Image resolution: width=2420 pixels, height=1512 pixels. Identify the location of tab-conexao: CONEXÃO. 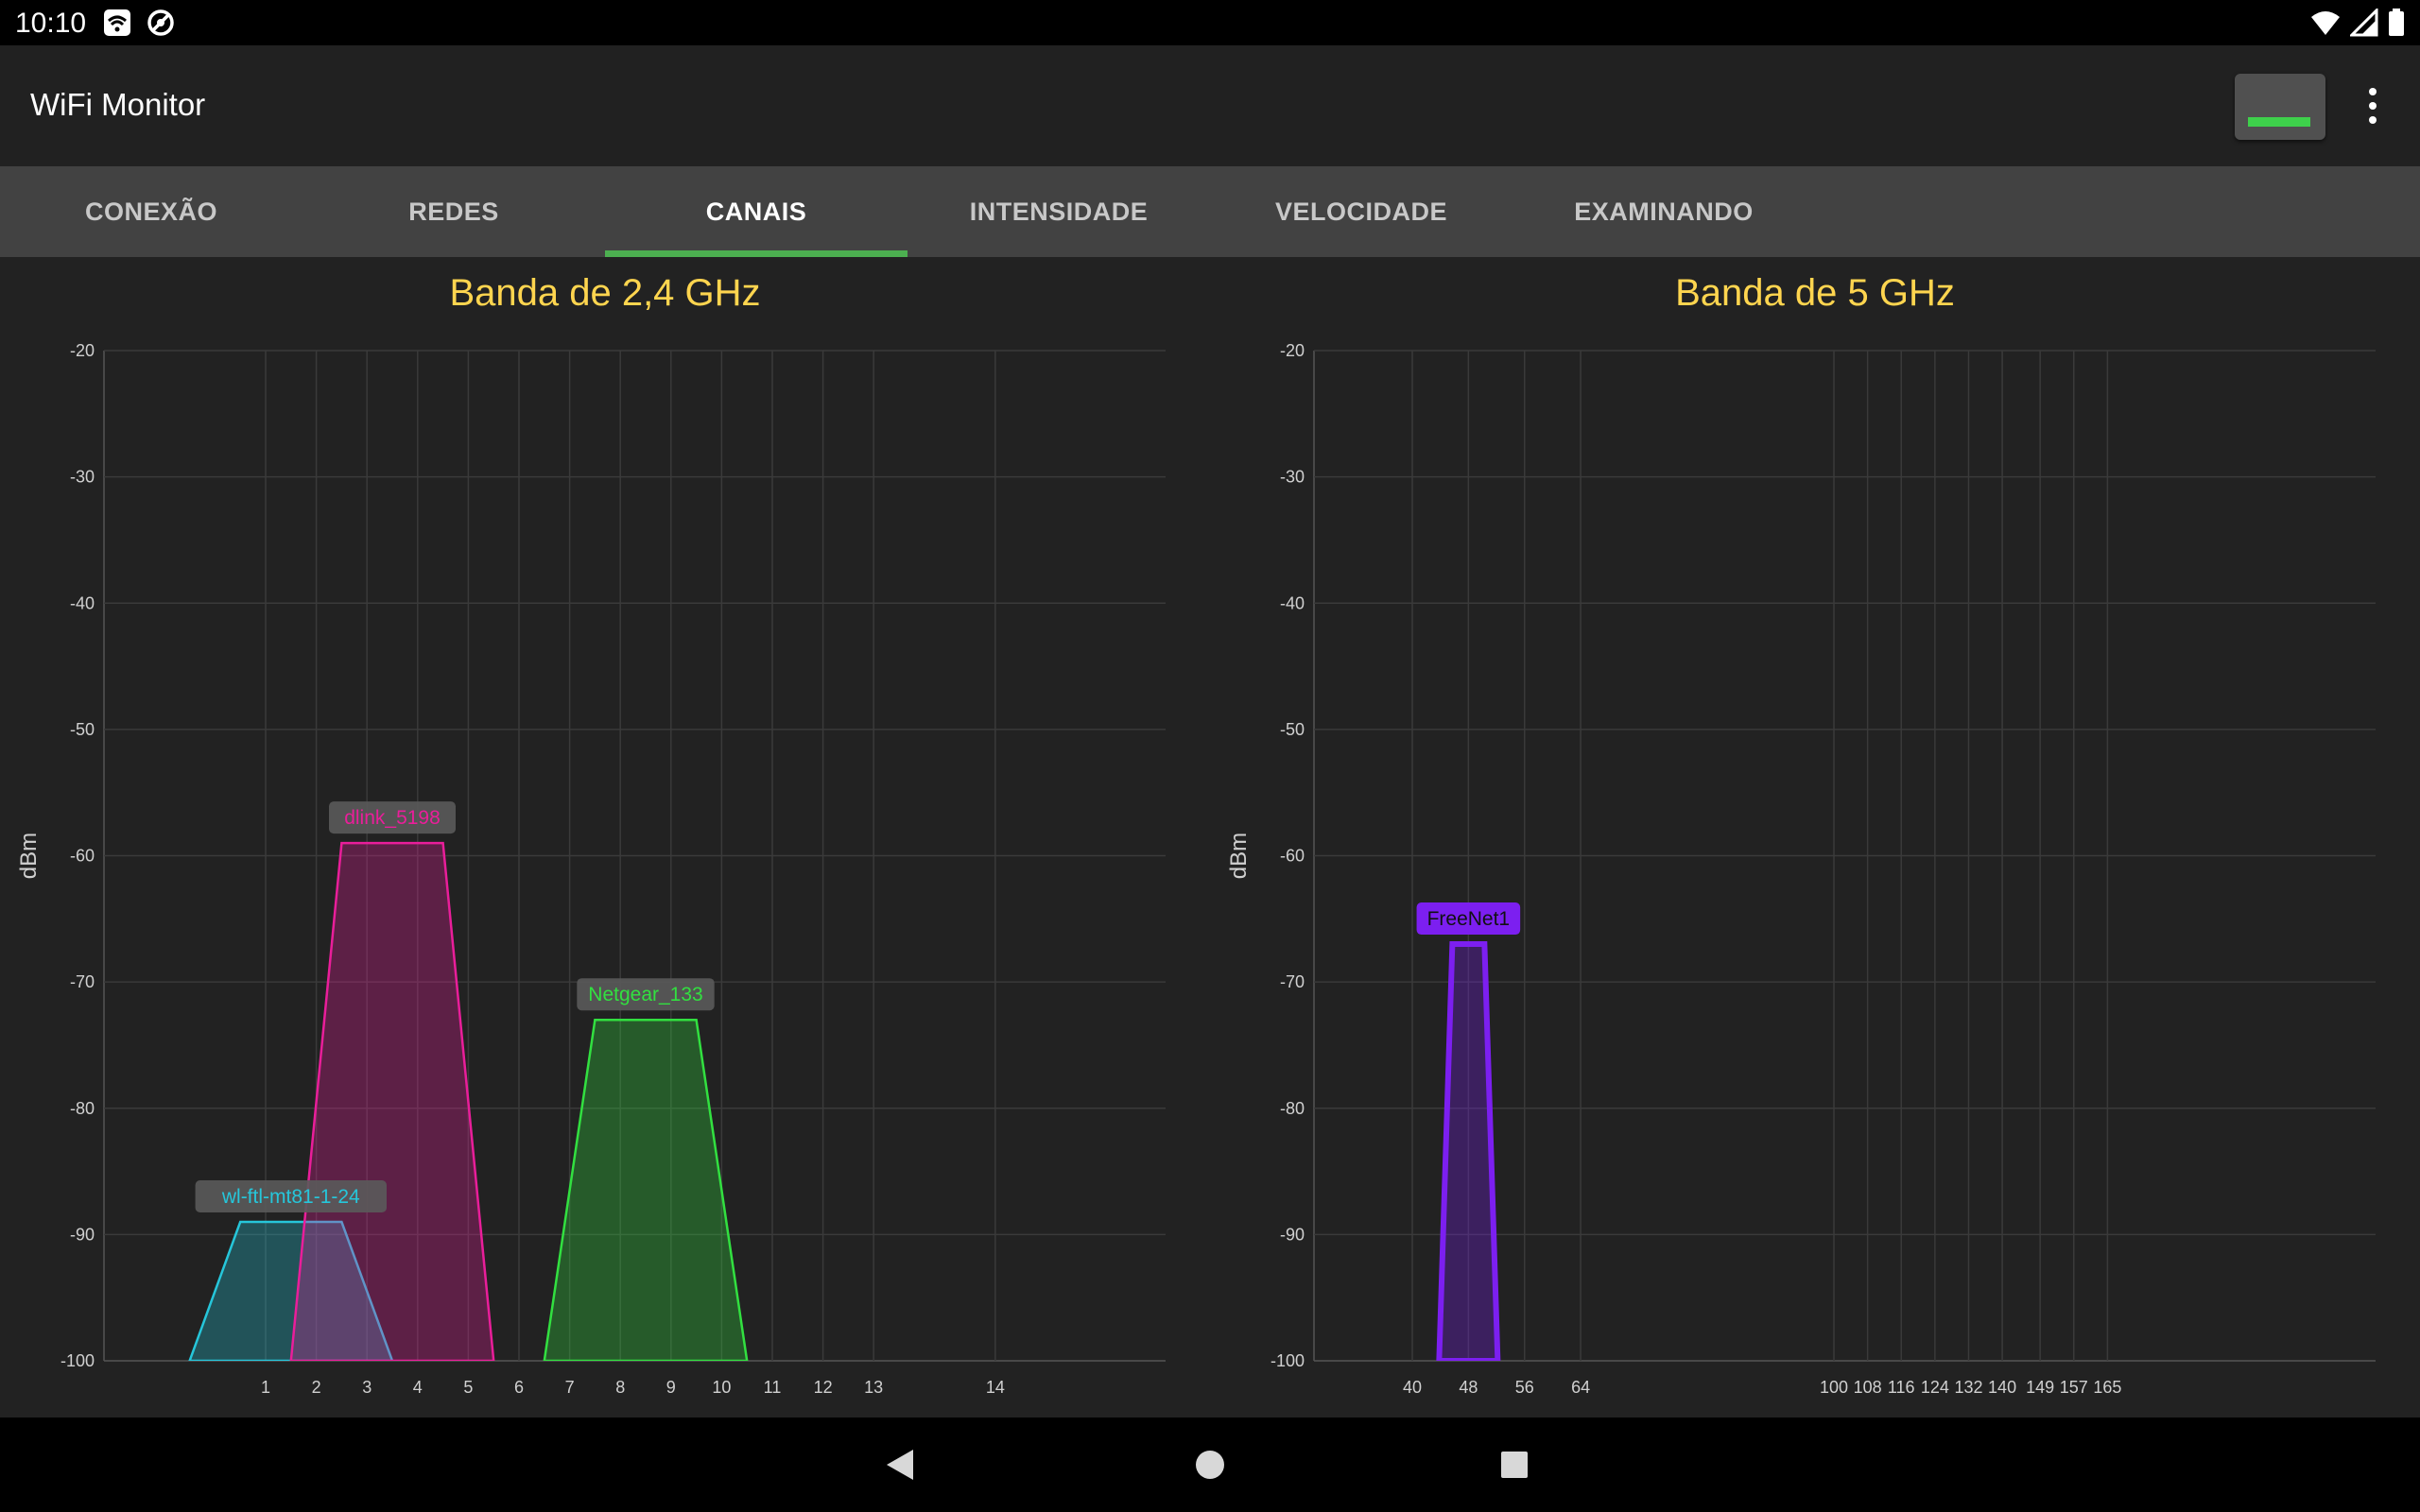
(151, 211).